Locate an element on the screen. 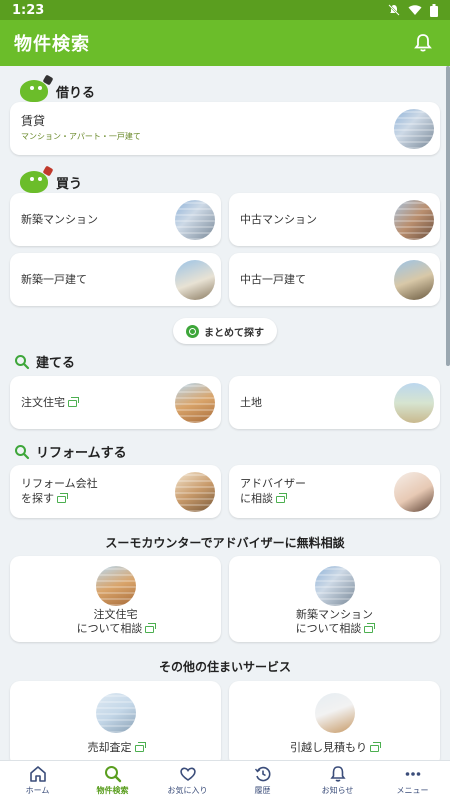 Image resolution: width=450 pixels, height=800 pixels. other-card-label: 売却査定 is located at coordinates (115, 747).